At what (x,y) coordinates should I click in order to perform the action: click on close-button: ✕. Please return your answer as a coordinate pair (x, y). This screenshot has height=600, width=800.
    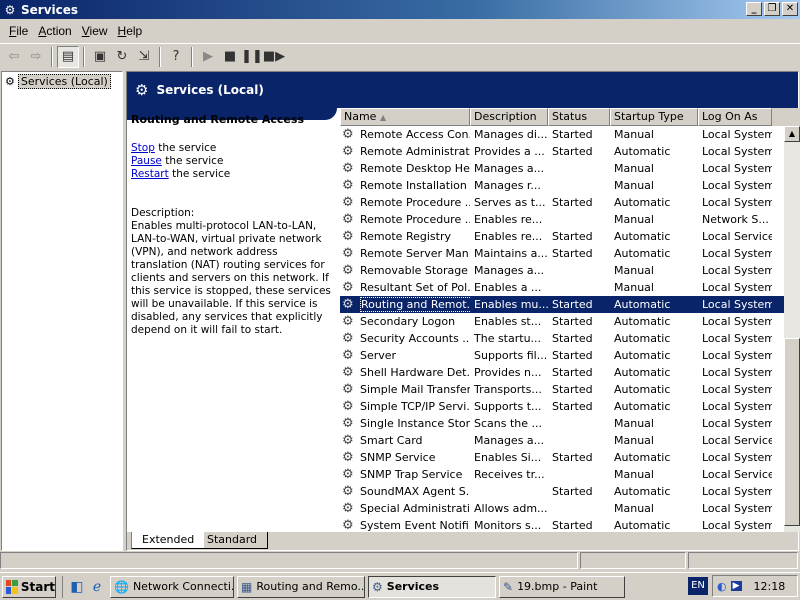
    Looking at the image, I should click on (790, 9).